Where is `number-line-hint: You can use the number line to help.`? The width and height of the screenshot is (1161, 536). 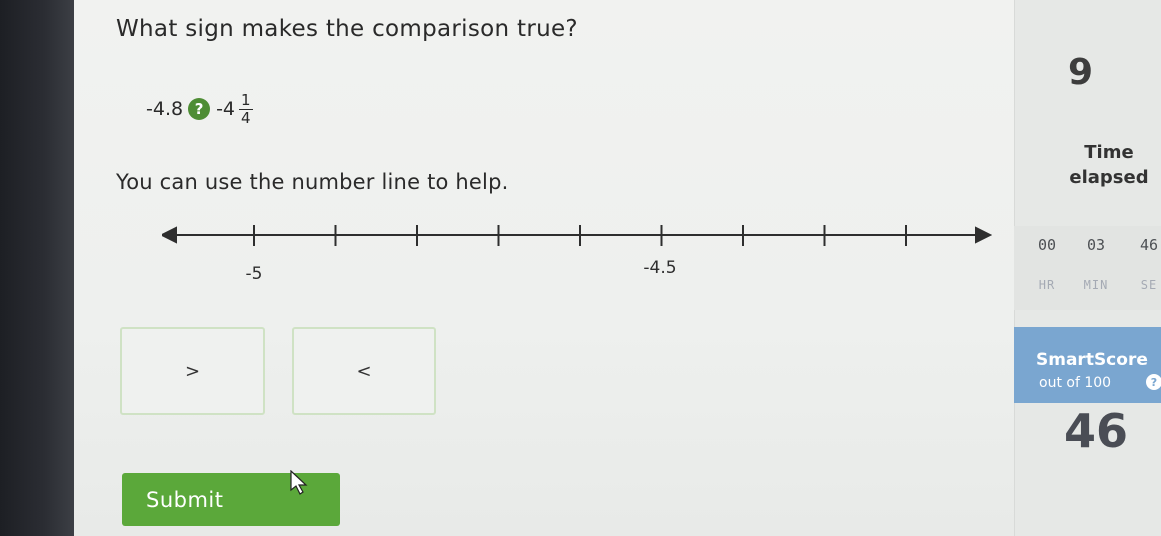 number-line-hint: You can use the number line to help. is located at coordinates (312, 182).